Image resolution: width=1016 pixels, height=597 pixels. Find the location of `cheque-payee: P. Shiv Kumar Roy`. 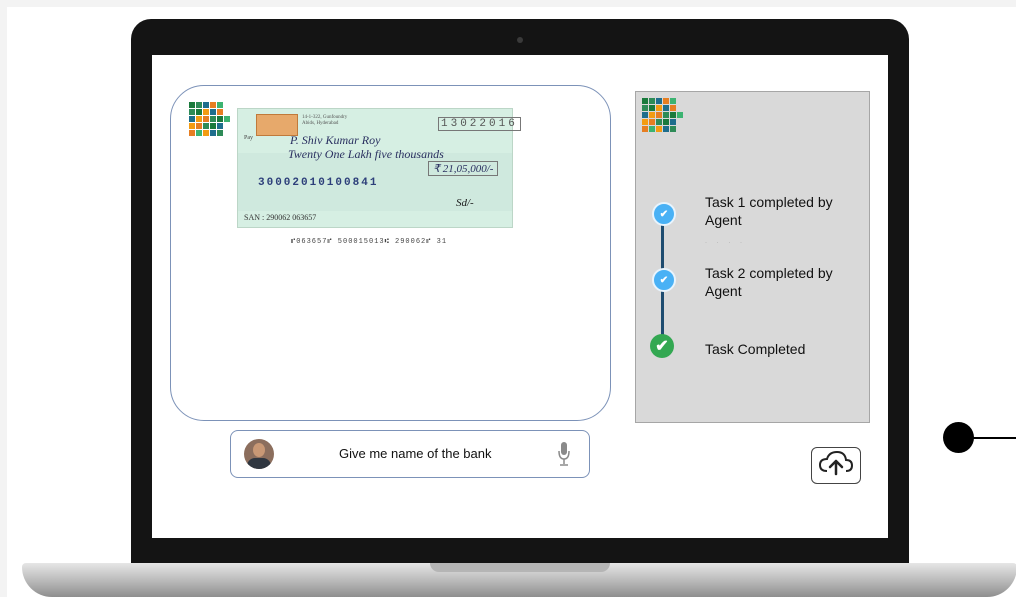

cheque-payee: P. Shiv Kumar Roy is located at coordinates (335, 140).